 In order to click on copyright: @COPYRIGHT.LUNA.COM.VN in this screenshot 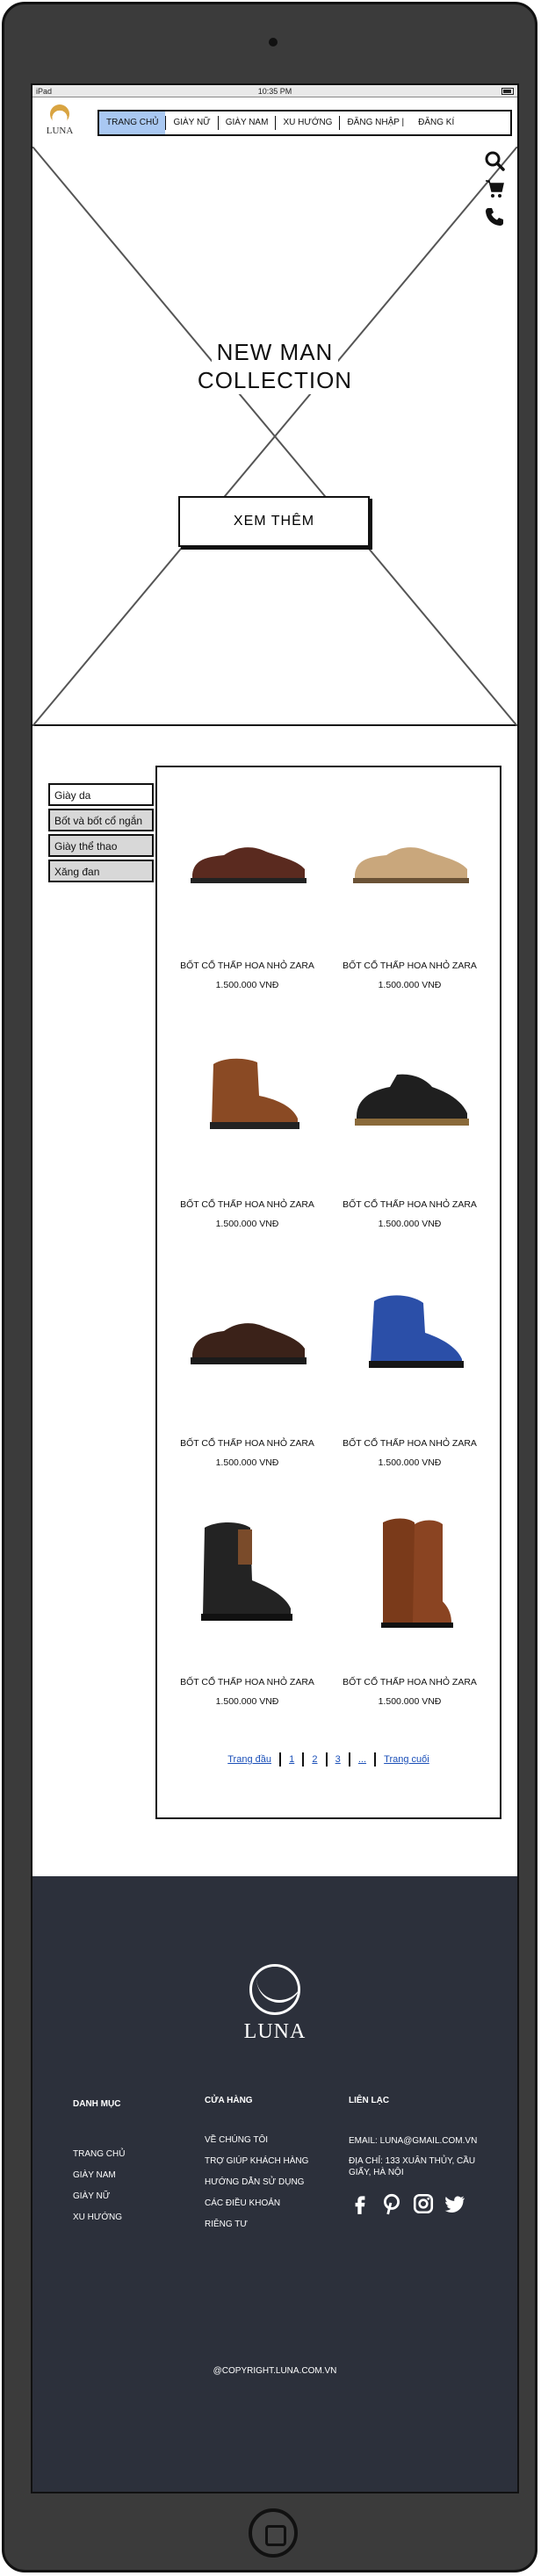, I will do `click(275, 2371)`.